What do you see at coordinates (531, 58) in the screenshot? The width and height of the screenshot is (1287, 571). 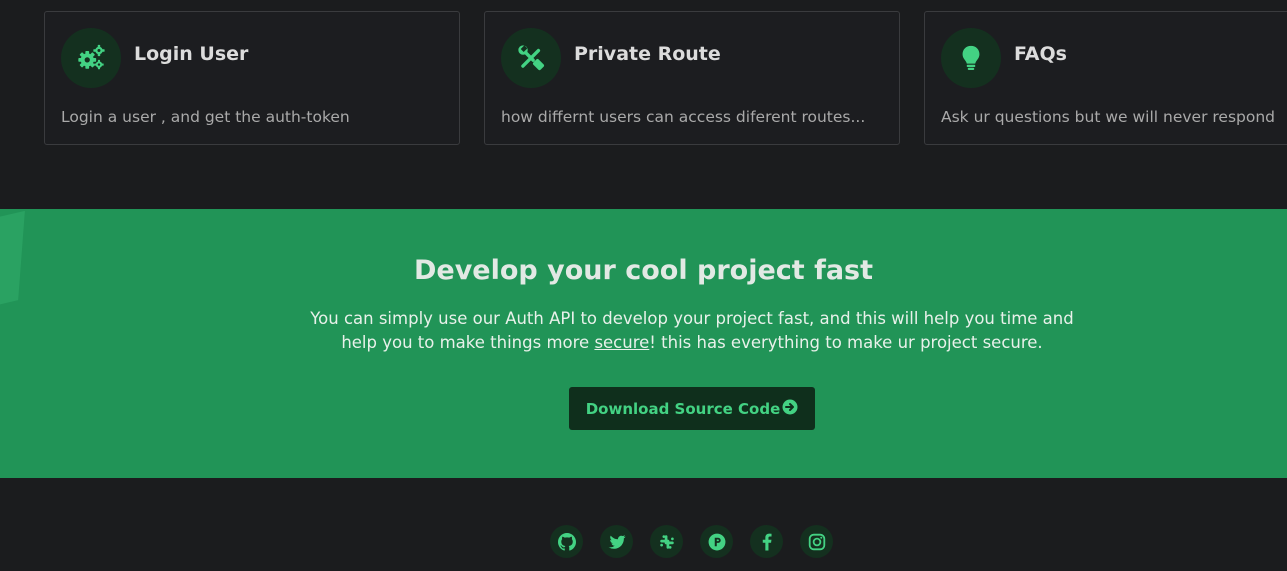 I see `tools-icon` at bounding box center [531, 58].